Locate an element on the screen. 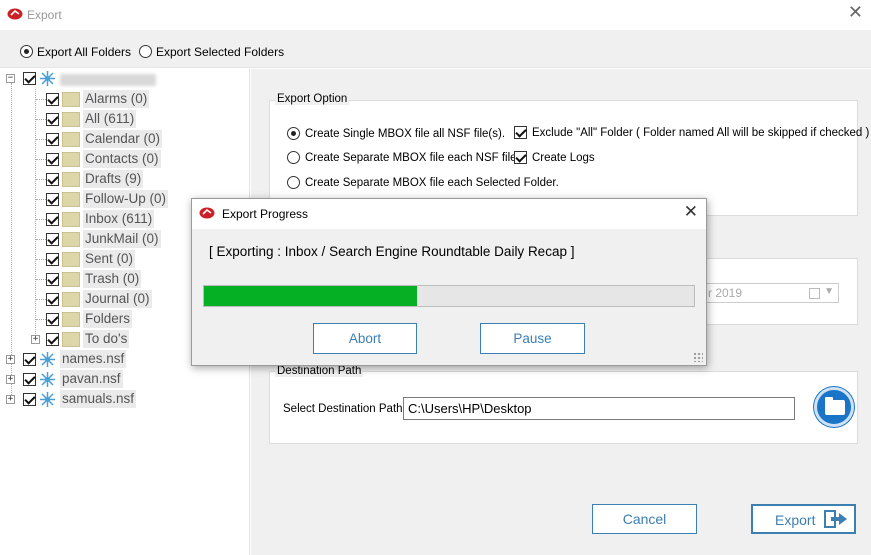 This screenshot has width=871, height=555. folder-label: JunkMail (0) is located at coordinates (122, 239).